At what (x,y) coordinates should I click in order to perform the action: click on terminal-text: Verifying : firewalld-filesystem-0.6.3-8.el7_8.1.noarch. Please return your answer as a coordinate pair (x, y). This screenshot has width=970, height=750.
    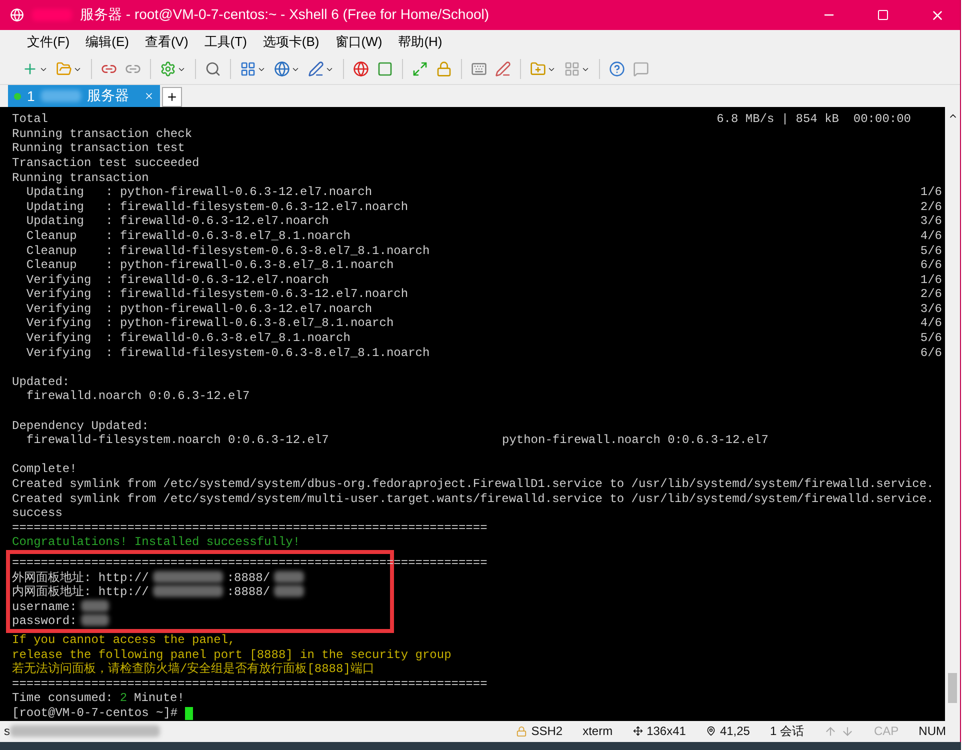
    Looking at the image, I should click on (227, 353).